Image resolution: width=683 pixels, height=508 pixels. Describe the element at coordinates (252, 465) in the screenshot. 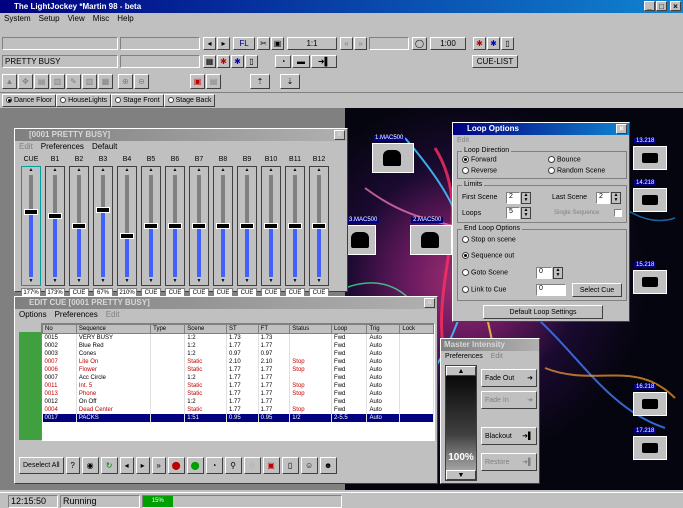

I see `off-icon: ◌` at that location.